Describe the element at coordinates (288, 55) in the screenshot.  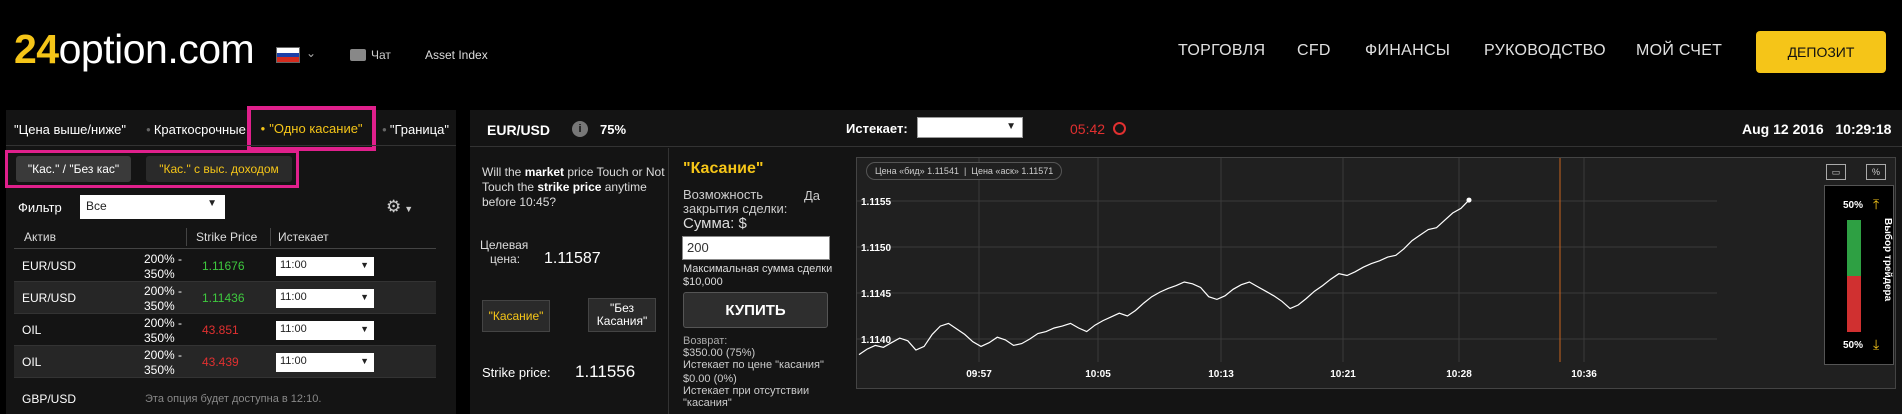
I see `russia-flag-icon` at that location.